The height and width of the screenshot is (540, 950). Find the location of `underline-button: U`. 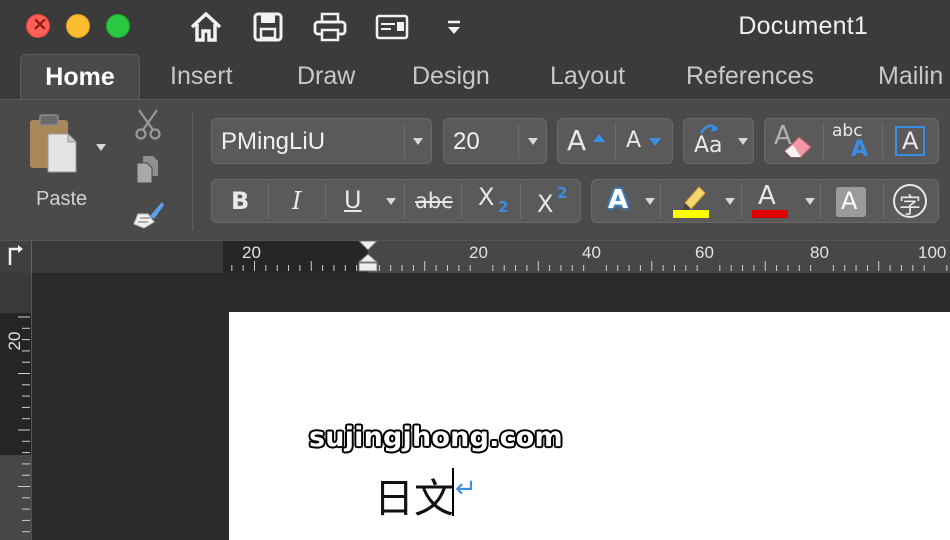

underline-button: U is located at coordinates (361, 201).